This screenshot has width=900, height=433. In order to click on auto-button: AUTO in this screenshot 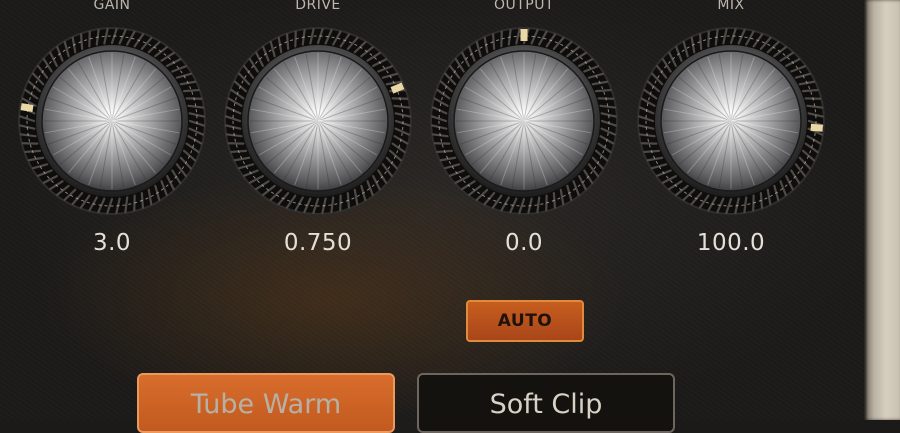, I will do `click(525, 321)`.